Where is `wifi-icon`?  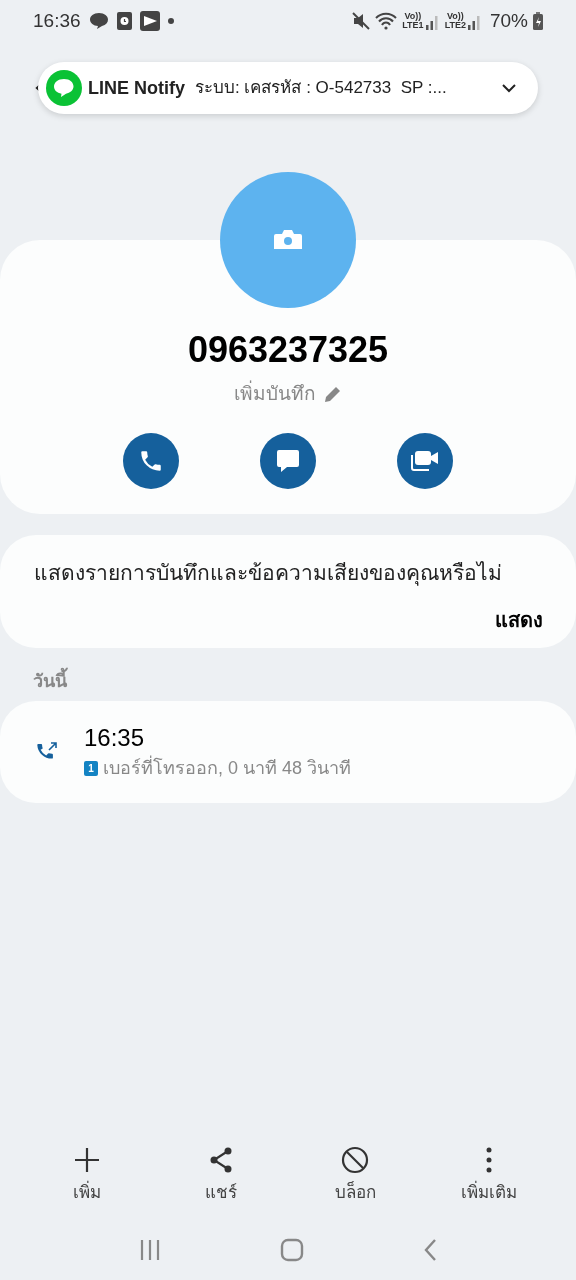 wifi-icon is located at coordinates (386, 21).